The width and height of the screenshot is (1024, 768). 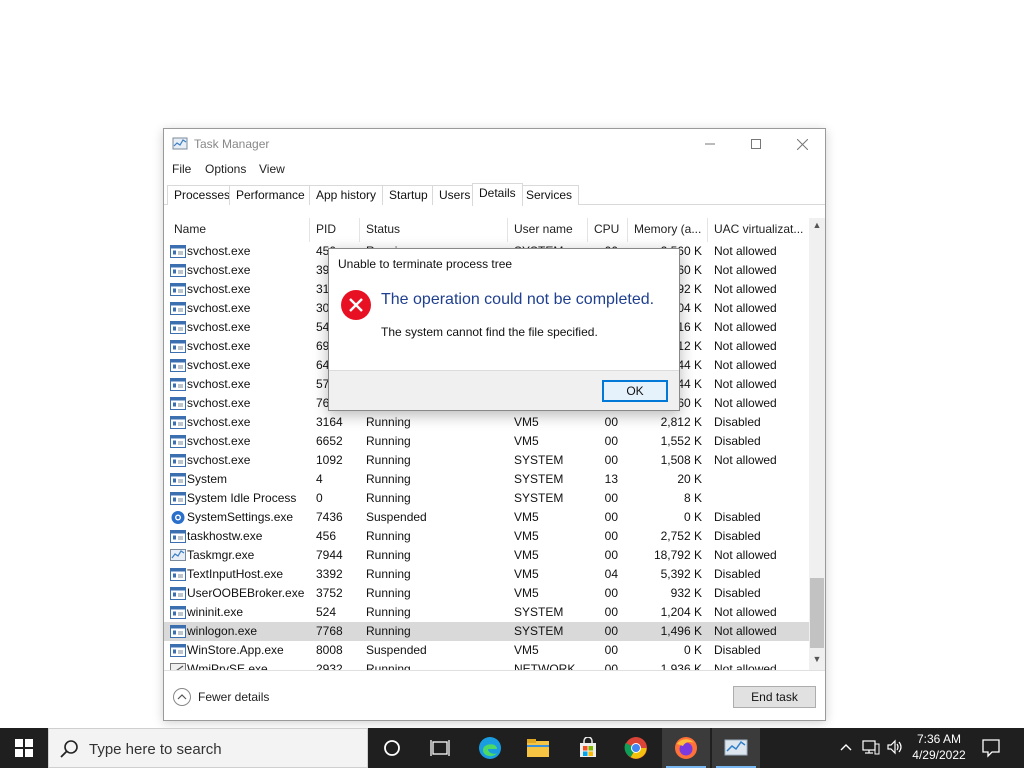 I want to click on scroll-down-icon: ▼, so click(x=817, y=661).